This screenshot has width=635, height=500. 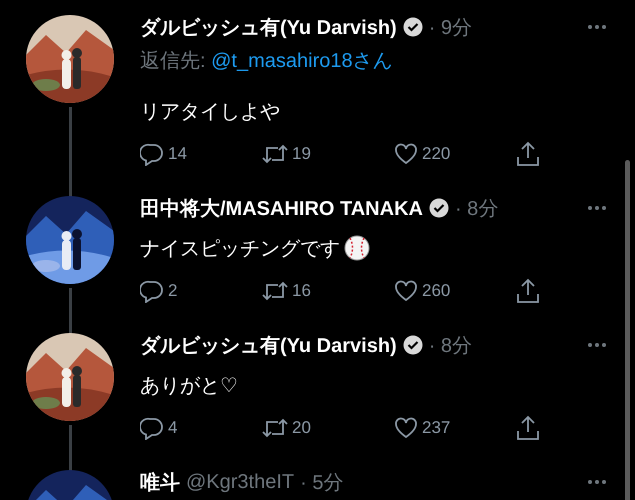 What do you see at coordinates (627, 330) in the screenshot?
I see `scrollbar` at bounding box center [627, 330].